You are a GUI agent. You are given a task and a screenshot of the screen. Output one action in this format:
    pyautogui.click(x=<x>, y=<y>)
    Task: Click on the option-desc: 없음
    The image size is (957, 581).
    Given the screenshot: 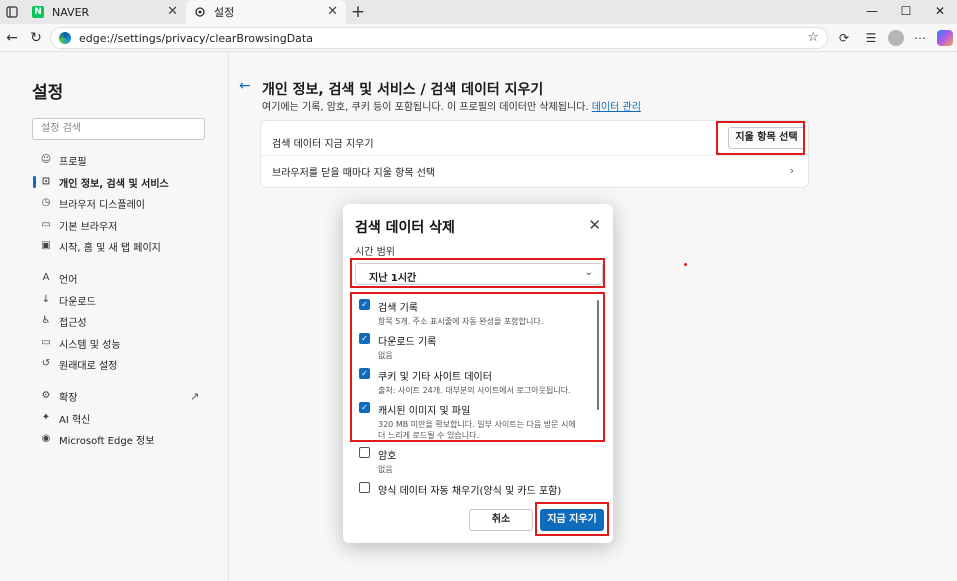 What is the action you would take?
    pyautogui.click(x=385, y=469)
    